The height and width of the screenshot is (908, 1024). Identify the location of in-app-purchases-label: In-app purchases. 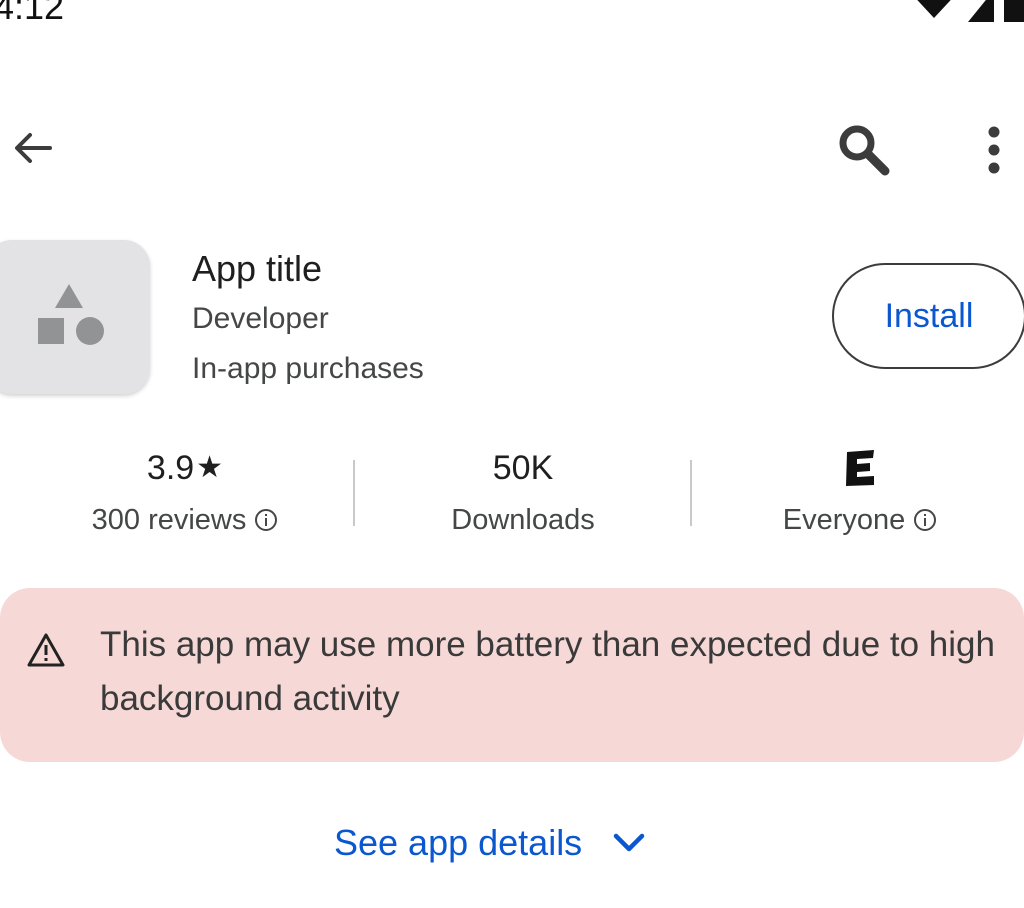
(308, 368).